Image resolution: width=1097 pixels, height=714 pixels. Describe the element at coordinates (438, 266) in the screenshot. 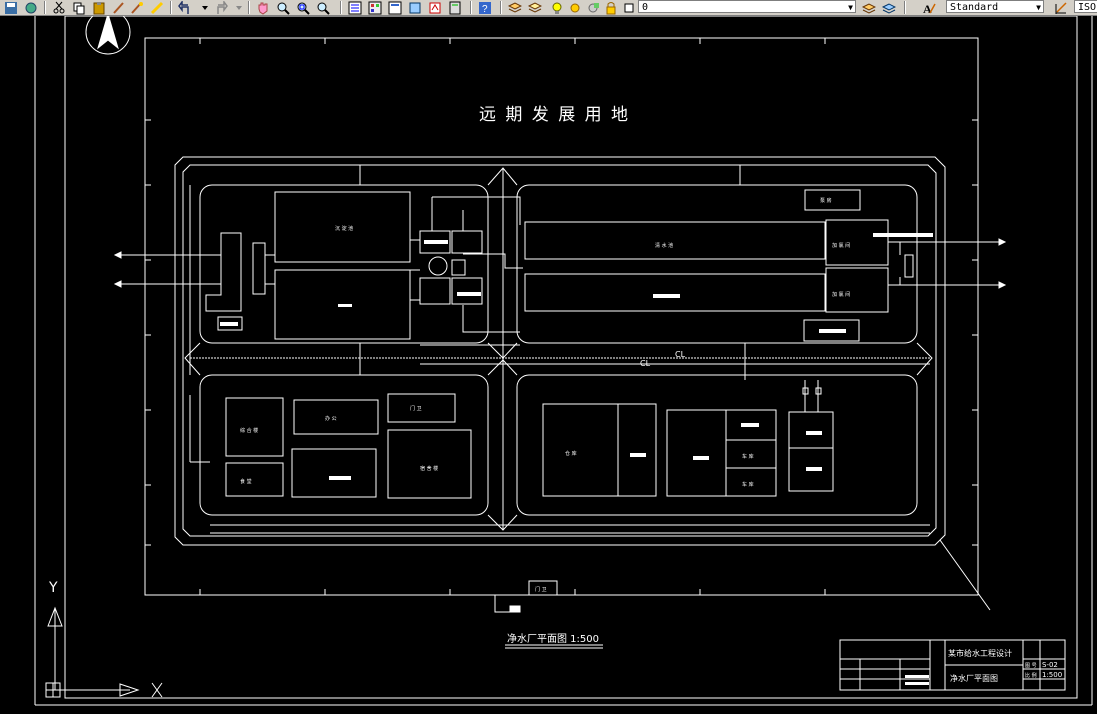

I see `pump-well` at that location.